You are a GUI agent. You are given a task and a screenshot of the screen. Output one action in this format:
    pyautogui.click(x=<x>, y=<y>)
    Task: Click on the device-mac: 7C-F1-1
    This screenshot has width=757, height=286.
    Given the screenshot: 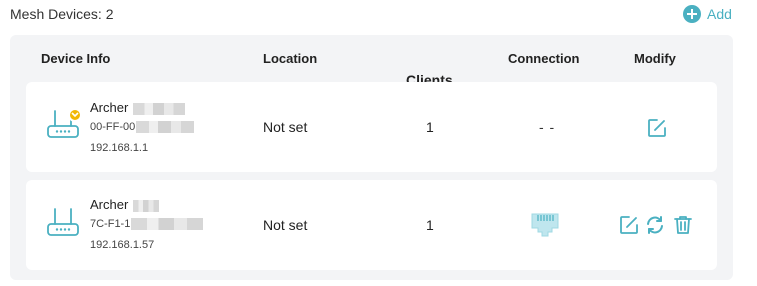 What is the action you would take?
    pyautogui.click(x=147, y=224)
    